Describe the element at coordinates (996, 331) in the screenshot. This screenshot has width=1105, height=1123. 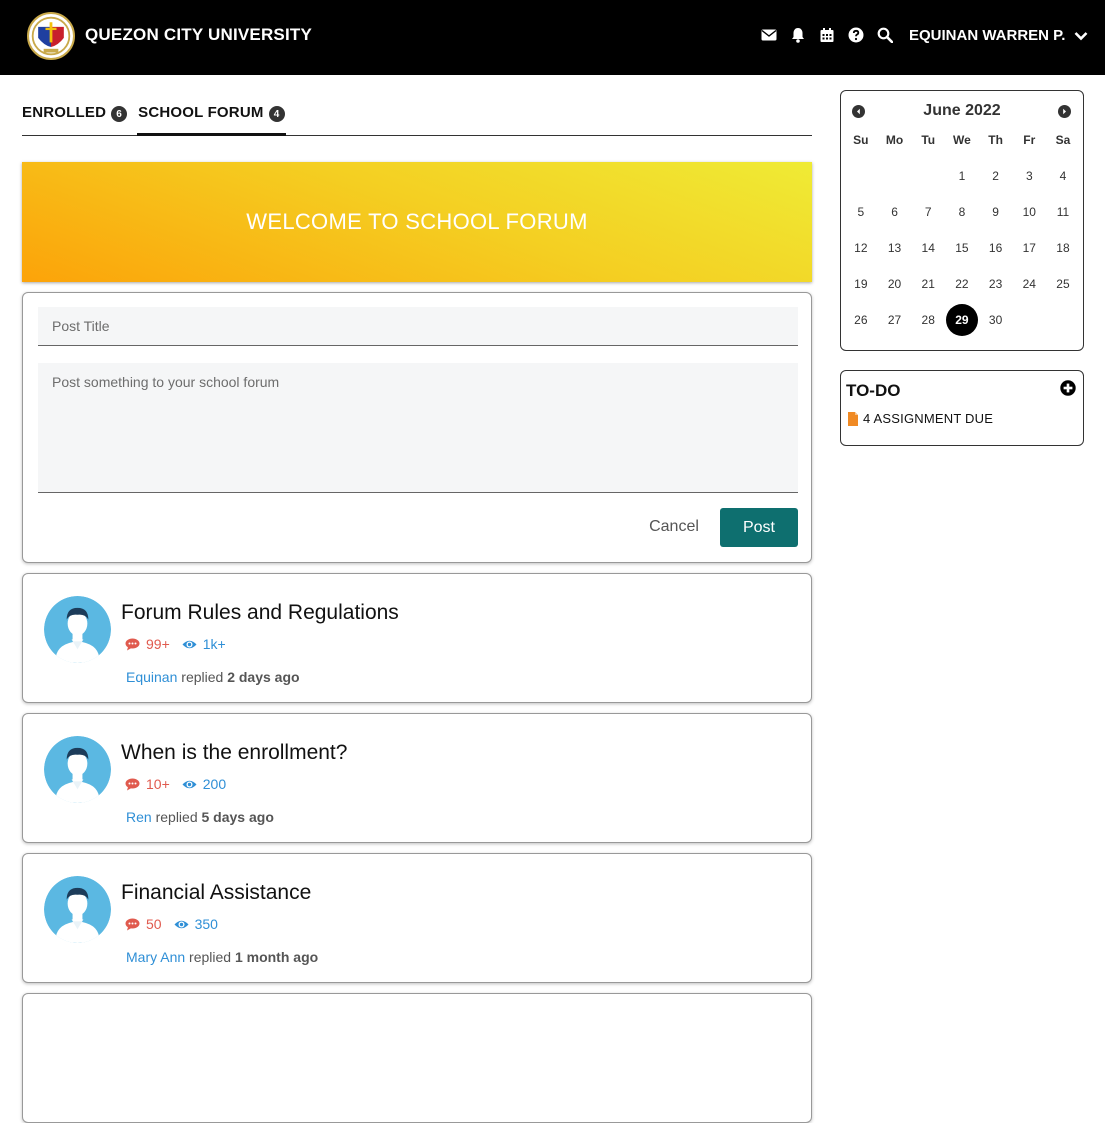
I see `calendar-day: 30` at that location.